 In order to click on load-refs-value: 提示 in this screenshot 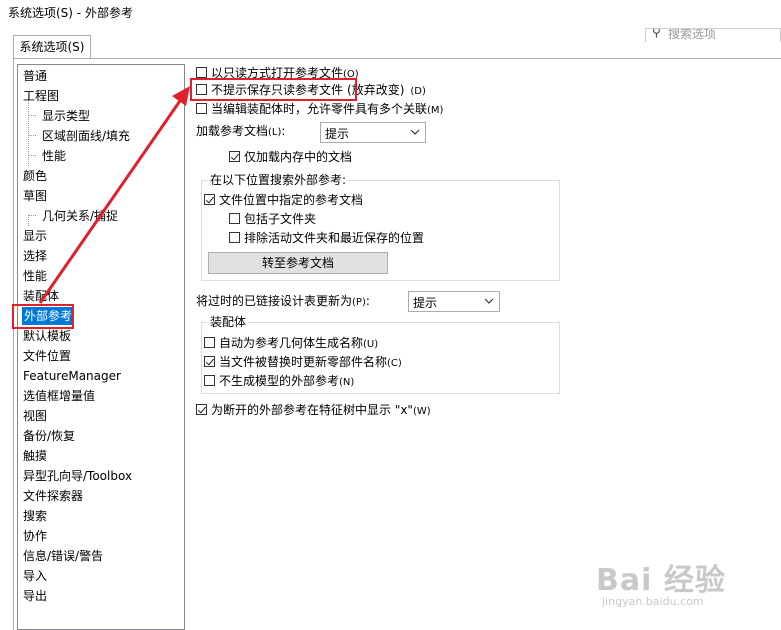, I will do `click(337, 134)`.